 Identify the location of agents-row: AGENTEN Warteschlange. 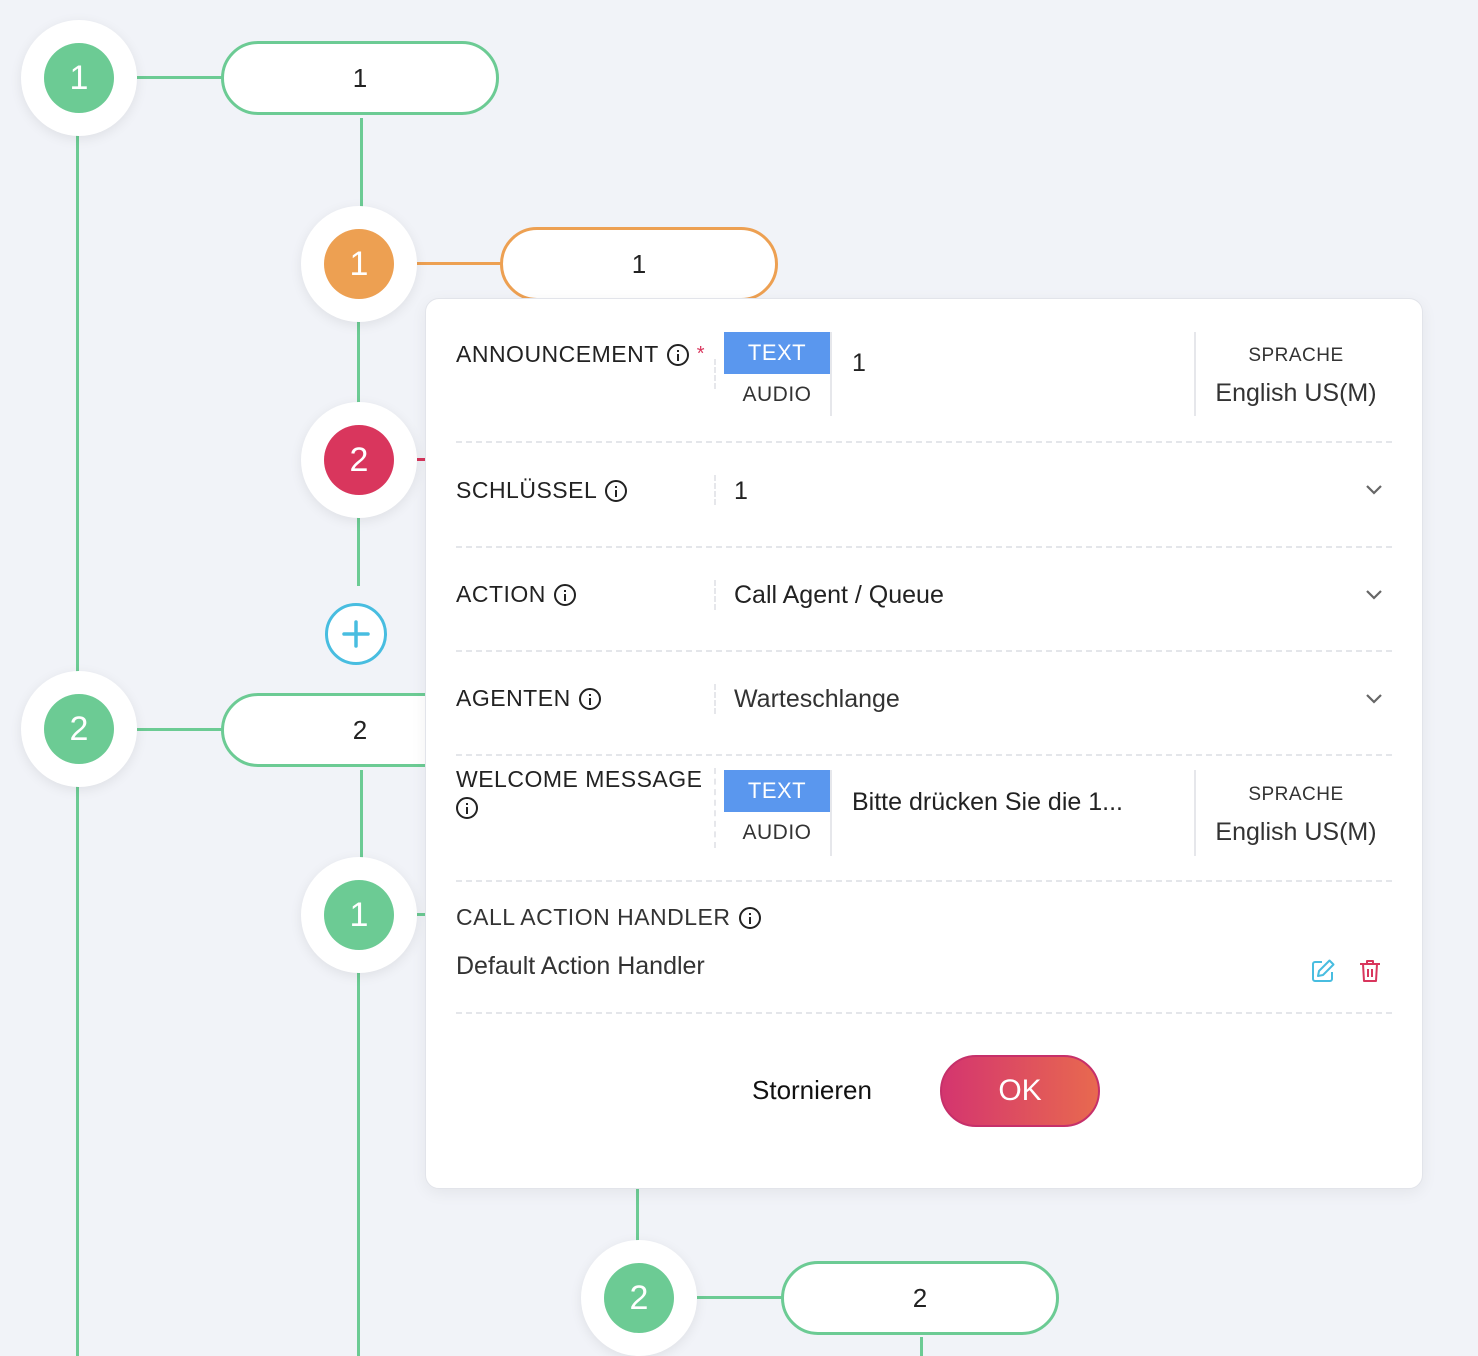
(924, 704).